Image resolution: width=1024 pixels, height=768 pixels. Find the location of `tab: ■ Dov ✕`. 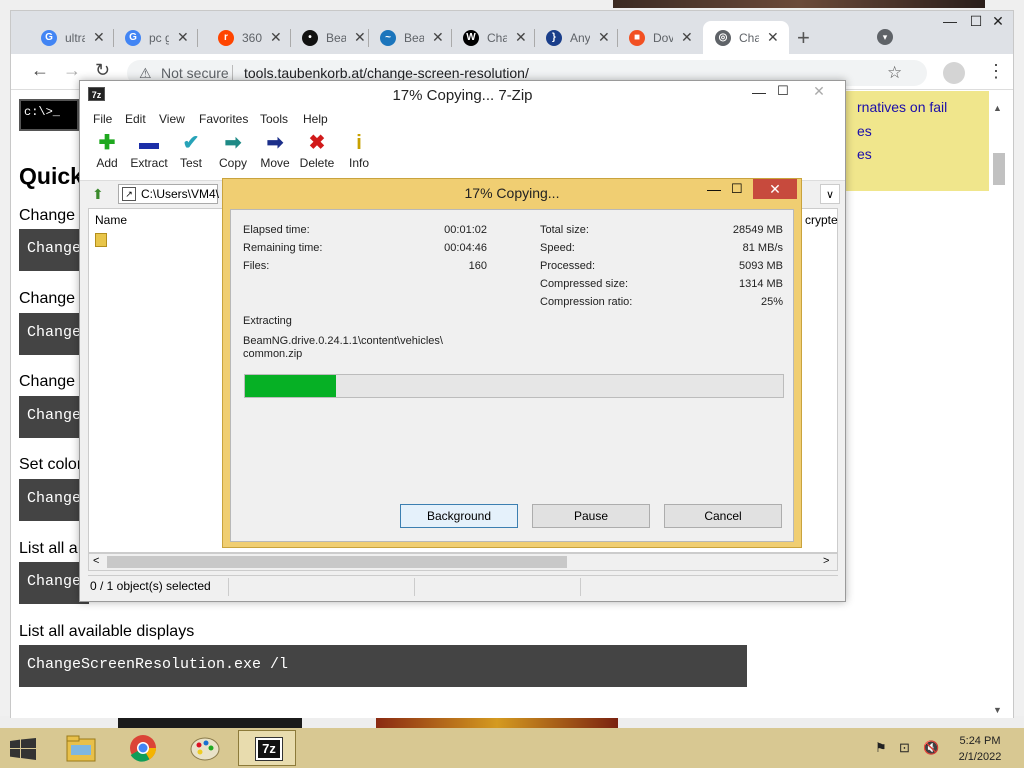

tab: ■ Dov ✕ is located at coordinates (660, 37).